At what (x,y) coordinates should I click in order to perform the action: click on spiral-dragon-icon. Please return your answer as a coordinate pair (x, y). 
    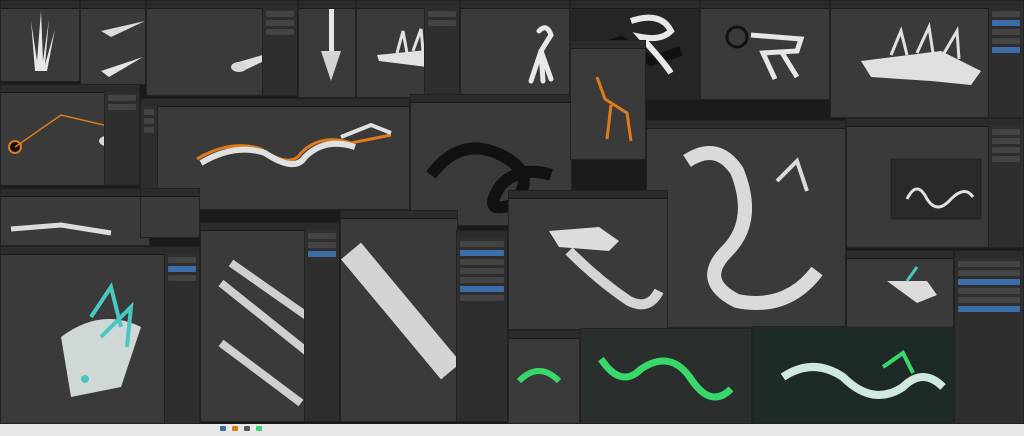
    Looking at the image, I should click on (753, 228).